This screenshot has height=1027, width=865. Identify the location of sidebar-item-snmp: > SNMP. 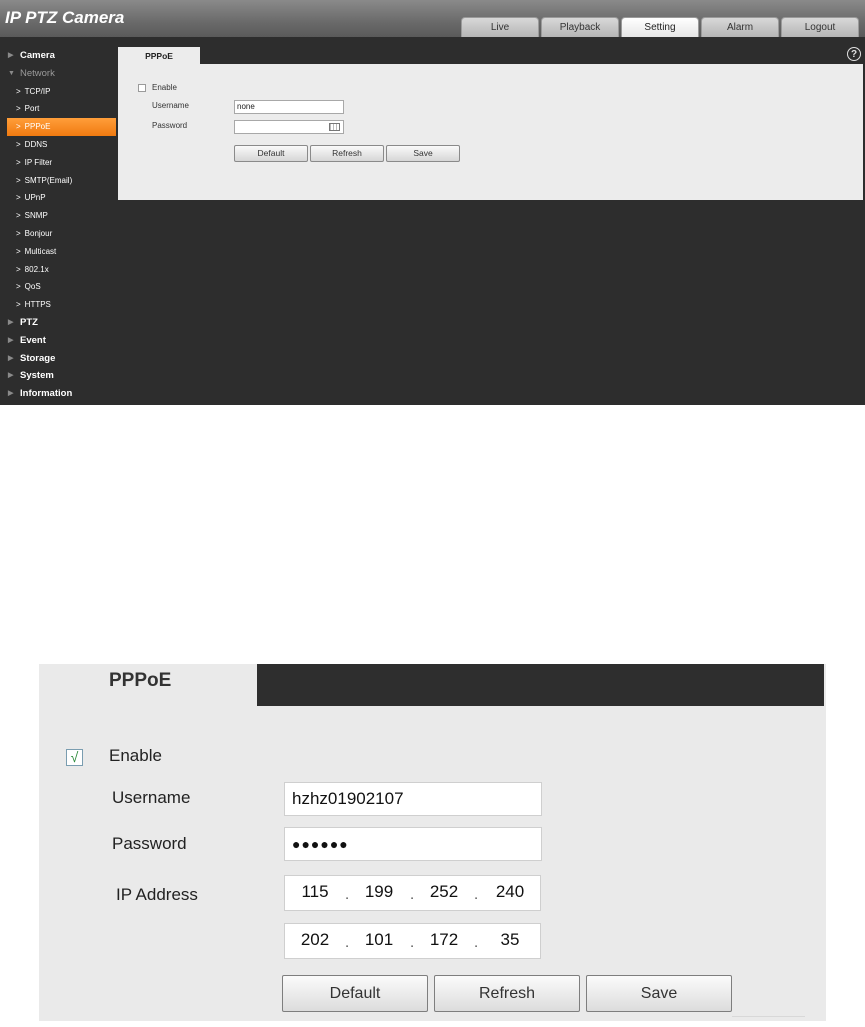
(58, 216).